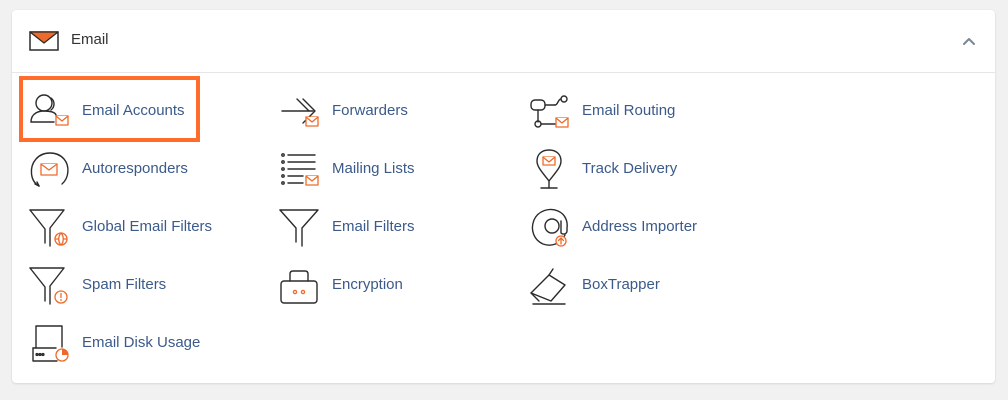 The height and width of the screenshot is (400, 1008). Describe the element at coordinates (49, 169) in the screenshot. I see `autoresponder-icon` at that location.